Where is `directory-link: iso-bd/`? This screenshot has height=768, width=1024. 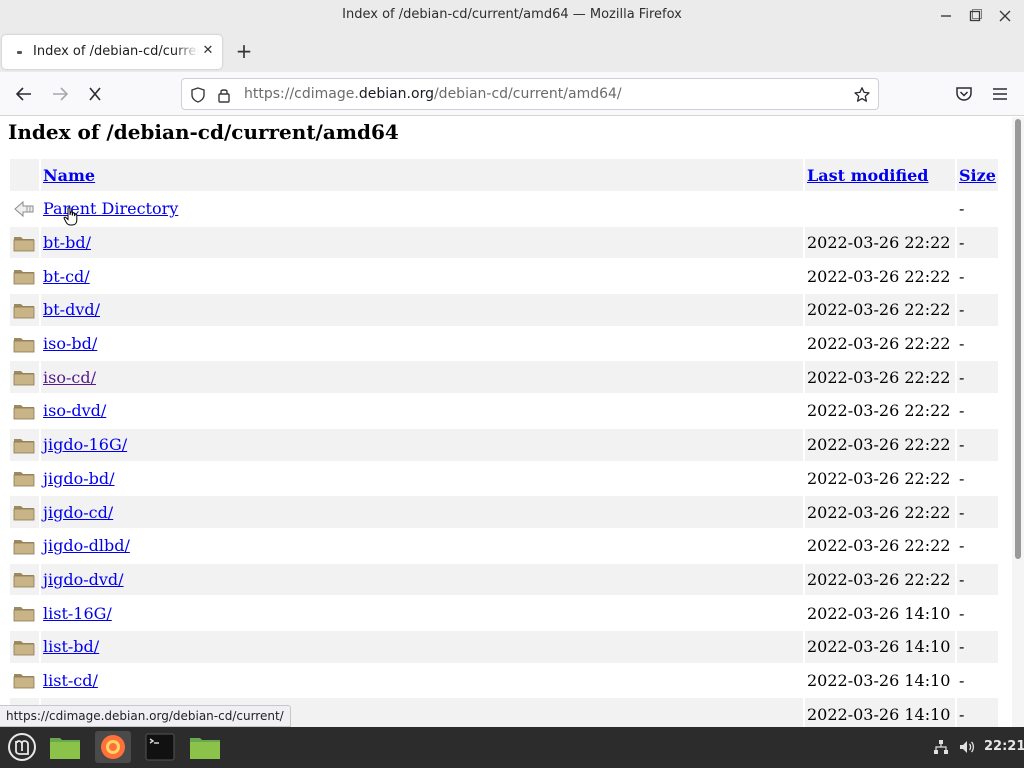
directory-link: iso-bd/ is located at coordinates (70, 343).